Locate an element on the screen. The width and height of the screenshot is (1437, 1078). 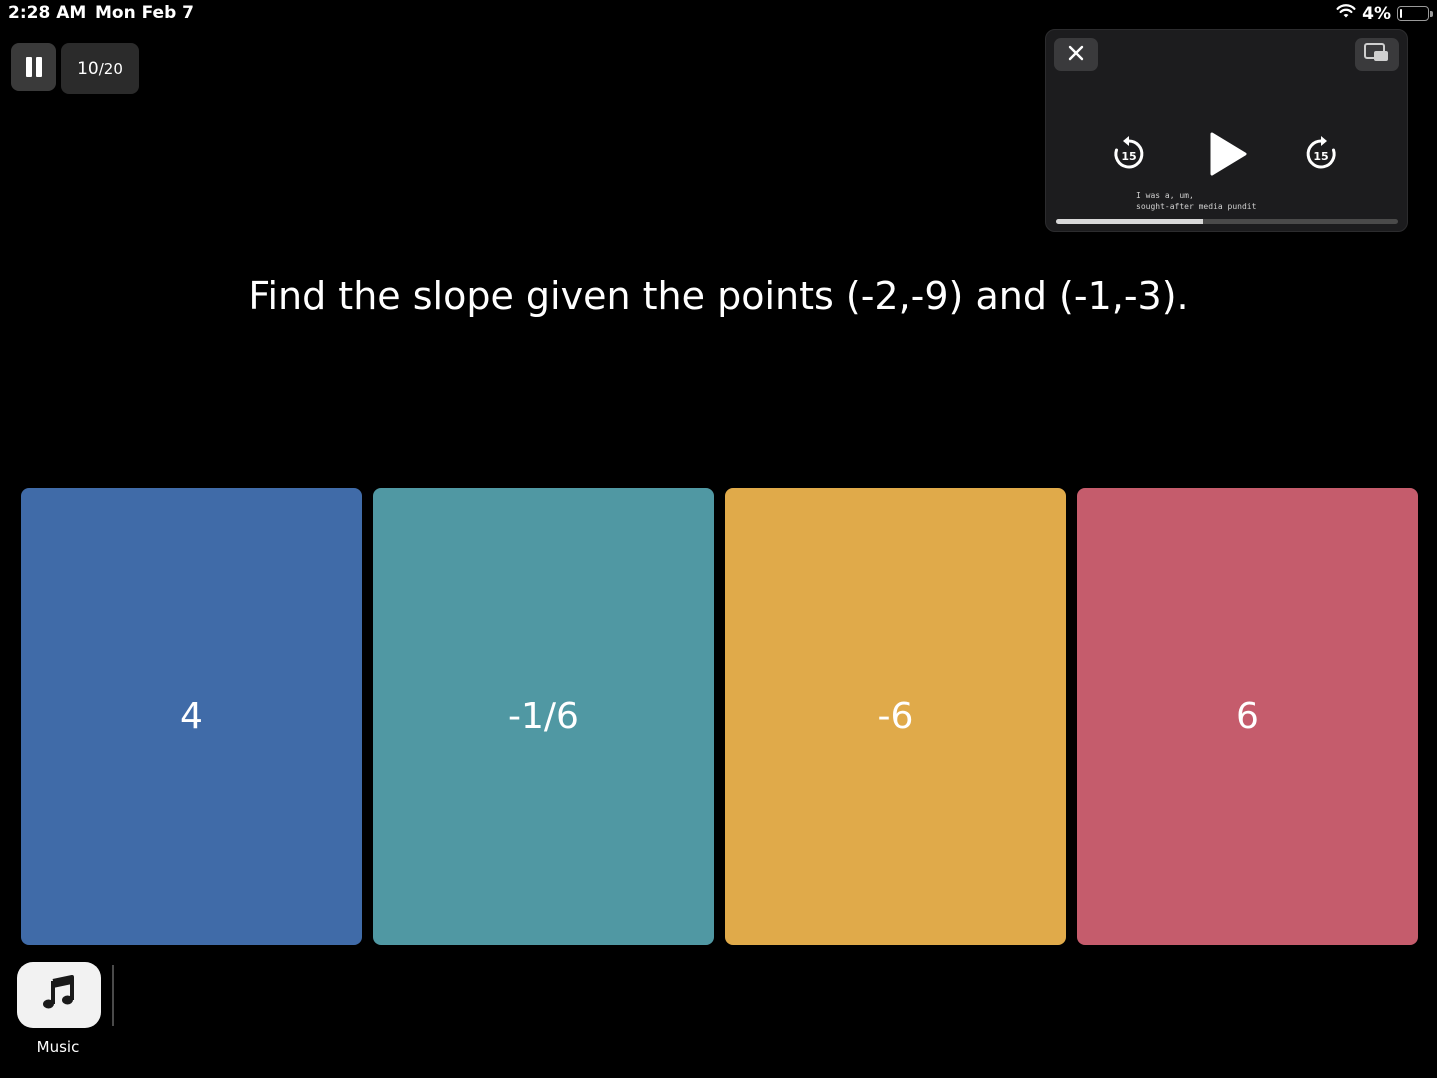
skip-back-button: 15 is located at coordinates (1129, 156).